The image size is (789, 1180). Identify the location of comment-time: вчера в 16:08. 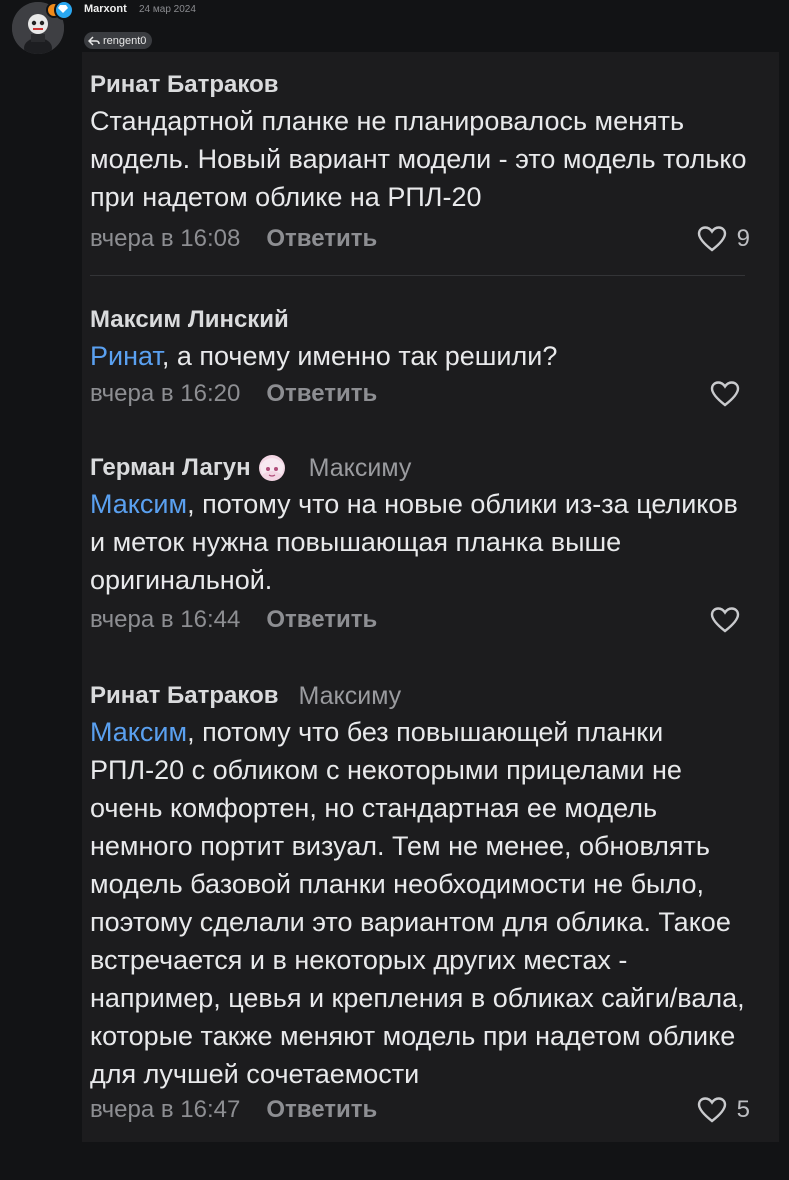
(165, 238).